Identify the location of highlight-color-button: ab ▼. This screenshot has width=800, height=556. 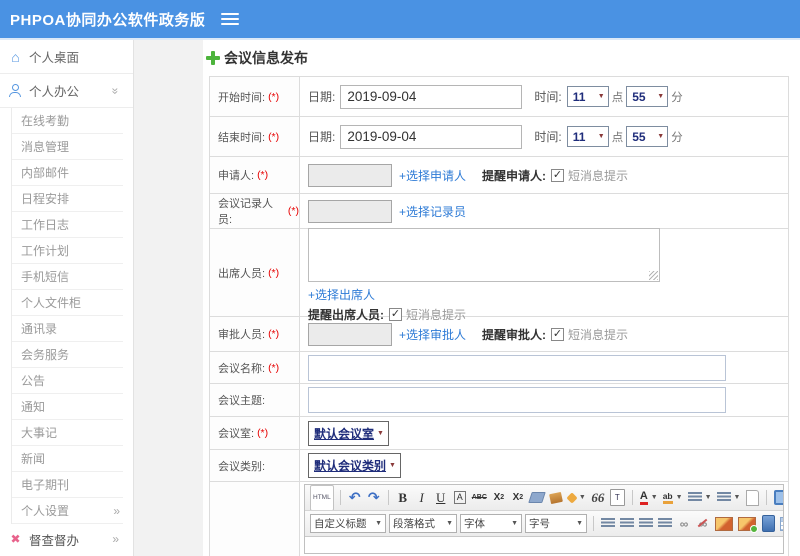
(673, 498).